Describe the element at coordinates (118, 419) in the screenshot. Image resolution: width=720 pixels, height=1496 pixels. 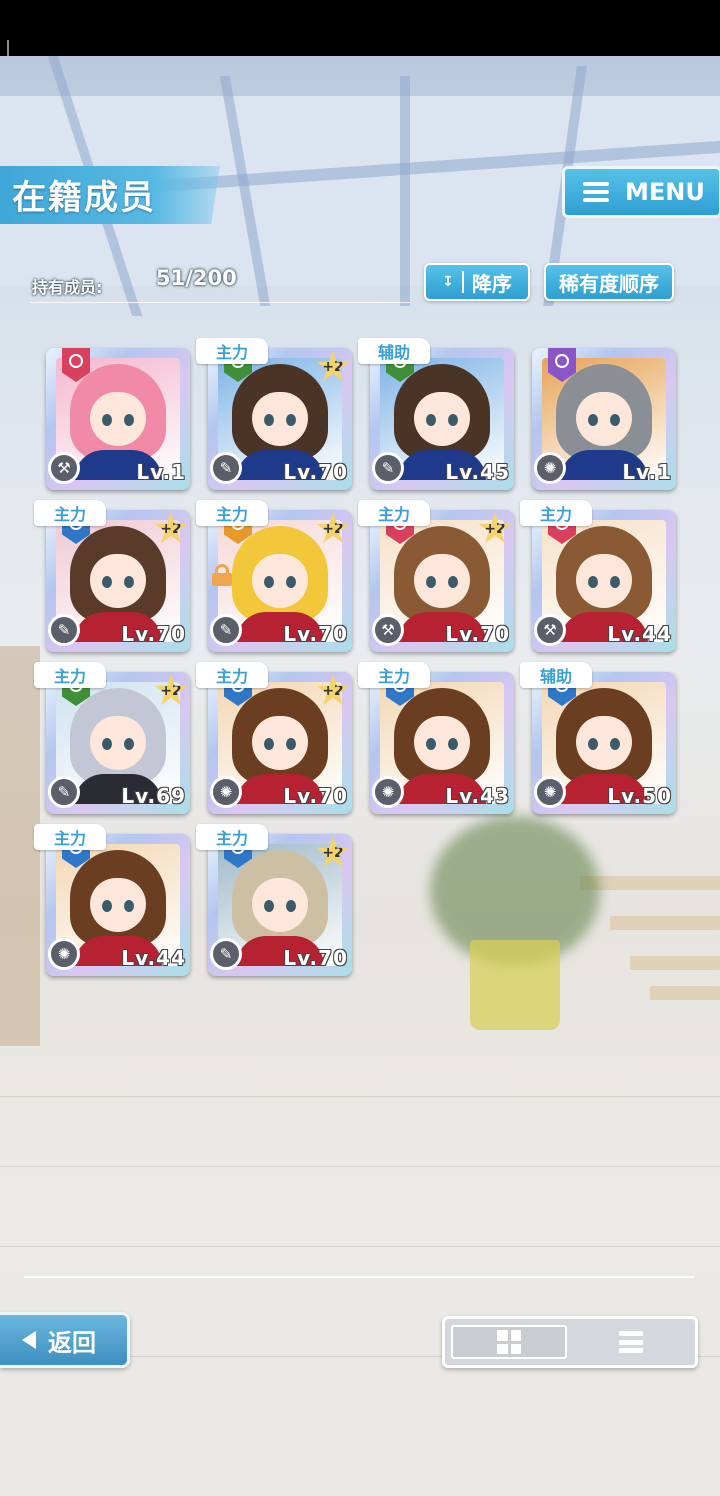
I see `member-card: ⚒ Lv.1` at that location.